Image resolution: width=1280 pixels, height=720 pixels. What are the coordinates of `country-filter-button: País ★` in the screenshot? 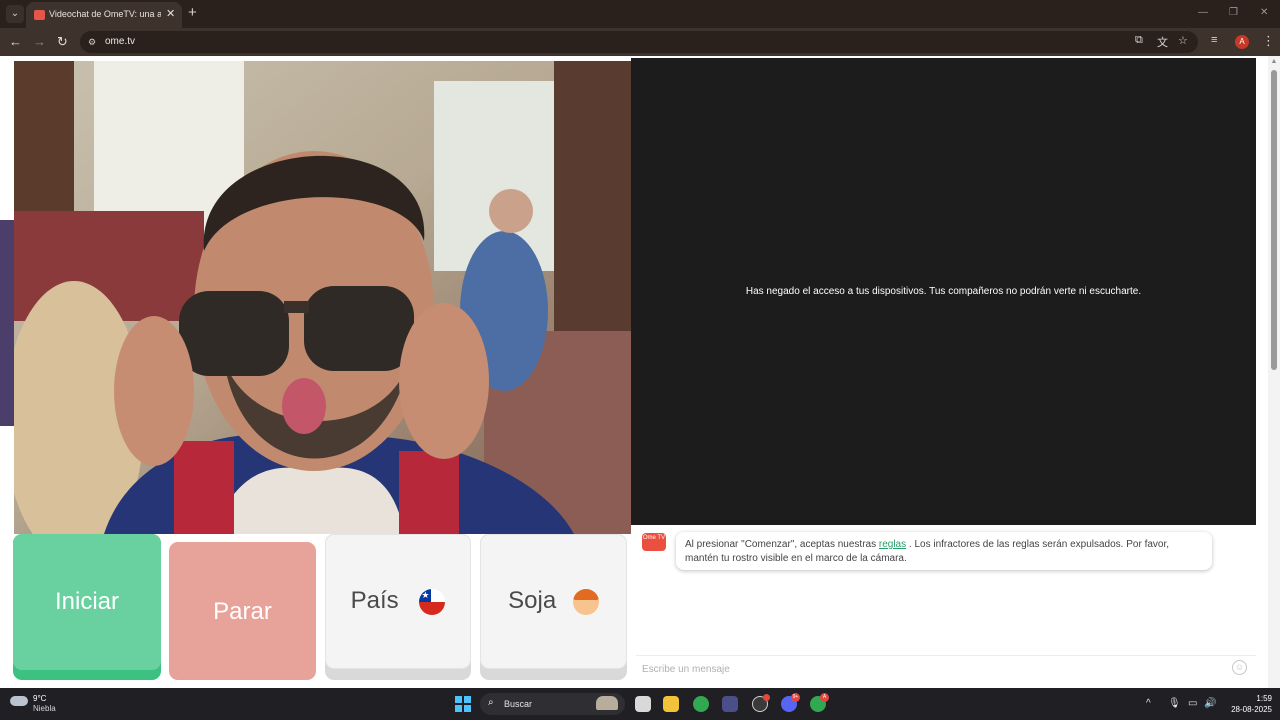 It's located at (398, 607).